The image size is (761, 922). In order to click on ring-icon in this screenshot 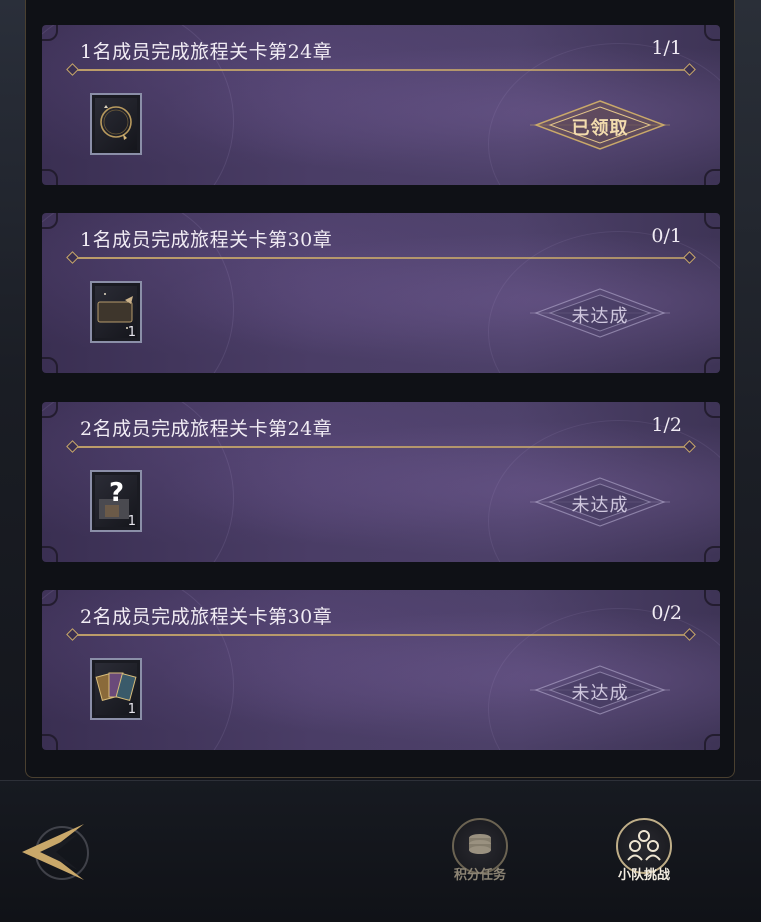, I will do `click(116, 124)`.